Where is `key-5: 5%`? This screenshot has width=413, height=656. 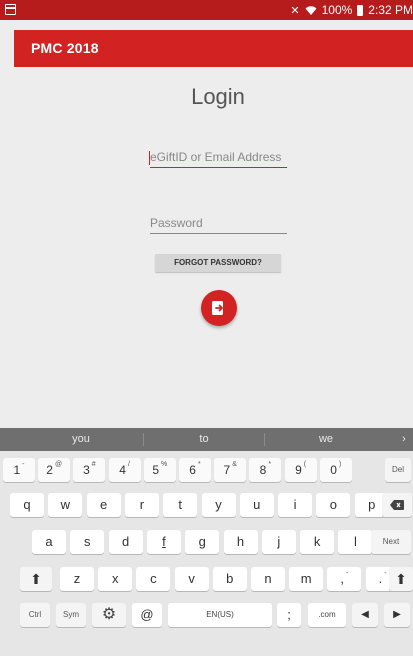
key-5: 5% is located at coordinates (159, 470).